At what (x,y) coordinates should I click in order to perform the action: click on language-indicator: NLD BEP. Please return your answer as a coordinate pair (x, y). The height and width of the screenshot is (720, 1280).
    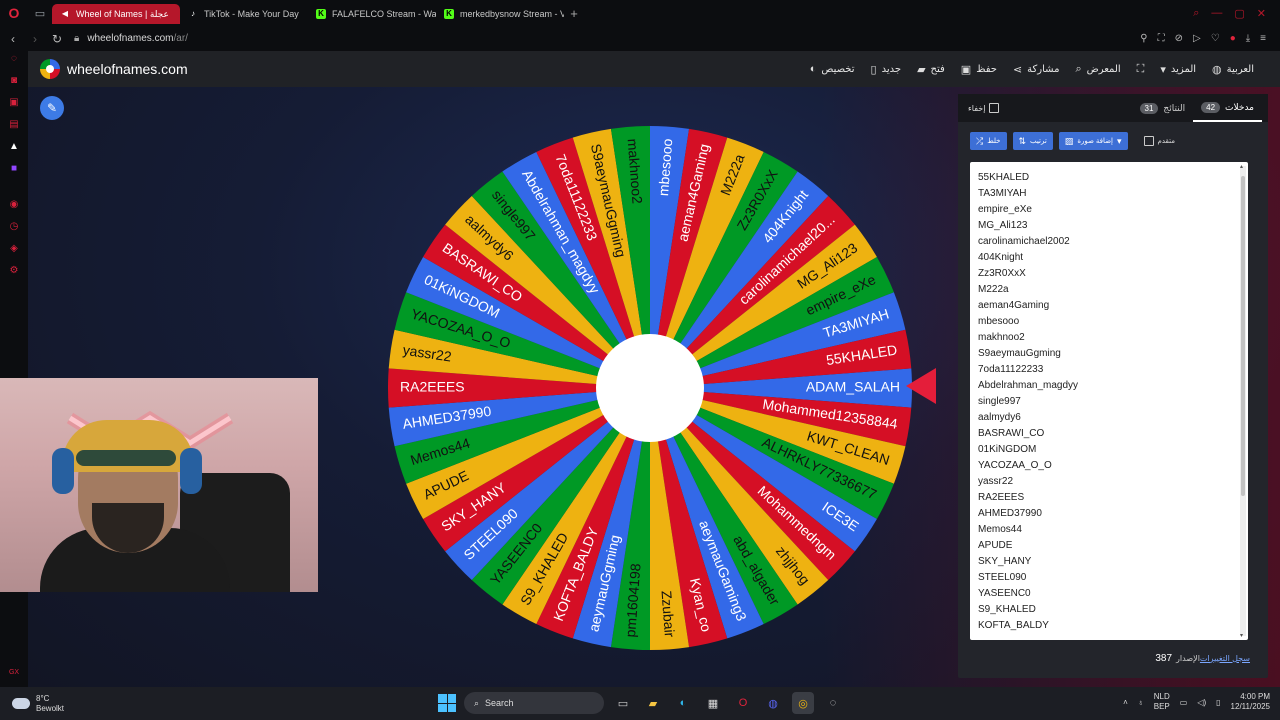
    Looking at the image, I should click on (1162, 702).